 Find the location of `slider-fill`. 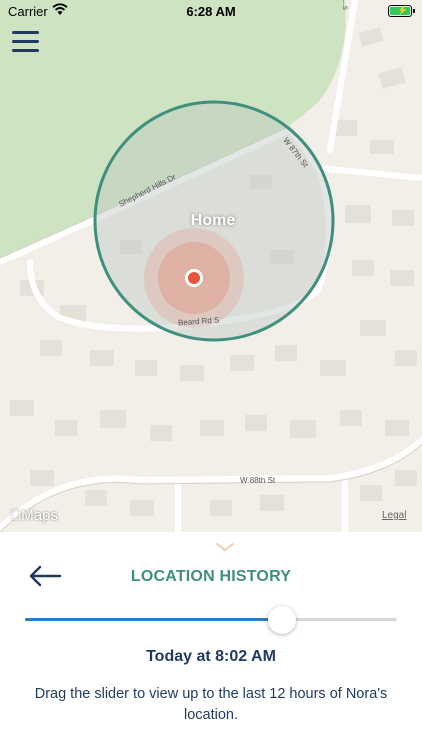

slider-fill is located at coordinates (153, 619).